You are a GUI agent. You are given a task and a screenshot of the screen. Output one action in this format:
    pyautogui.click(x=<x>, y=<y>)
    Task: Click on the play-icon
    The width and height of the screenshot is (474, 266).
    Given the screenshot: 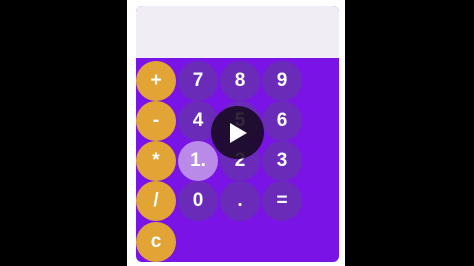 What is the action you would take?
    pyautogui.click(x=238, y=132)
    